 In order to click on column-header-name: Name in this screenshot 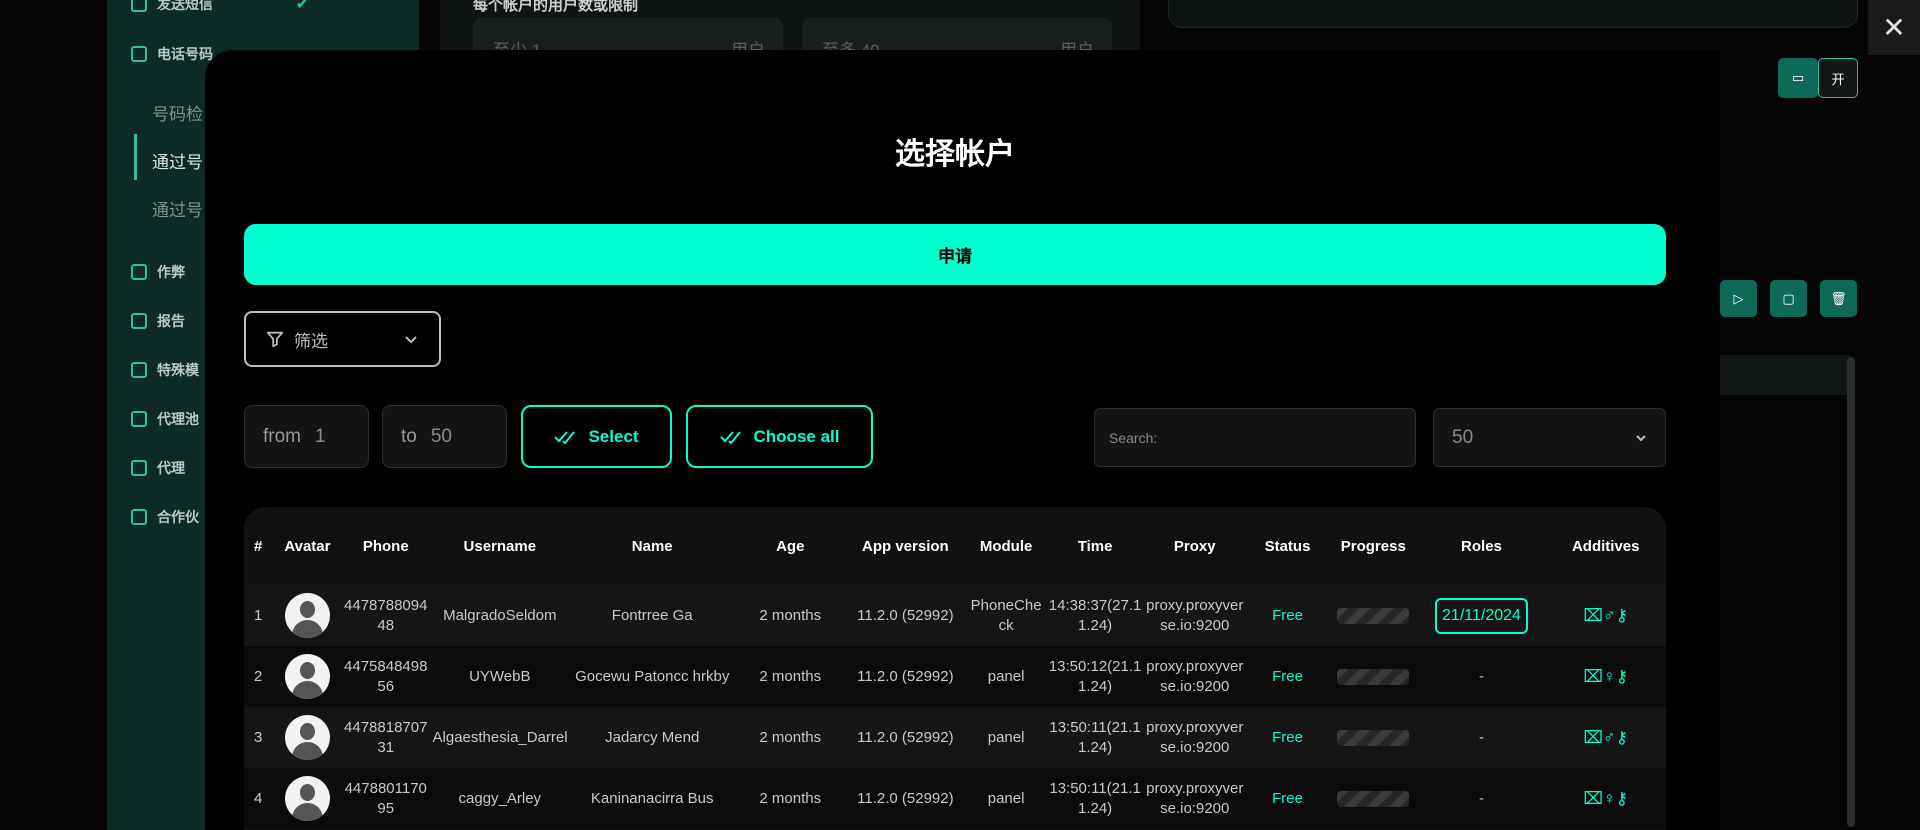, I will do `click(652, 546)`.